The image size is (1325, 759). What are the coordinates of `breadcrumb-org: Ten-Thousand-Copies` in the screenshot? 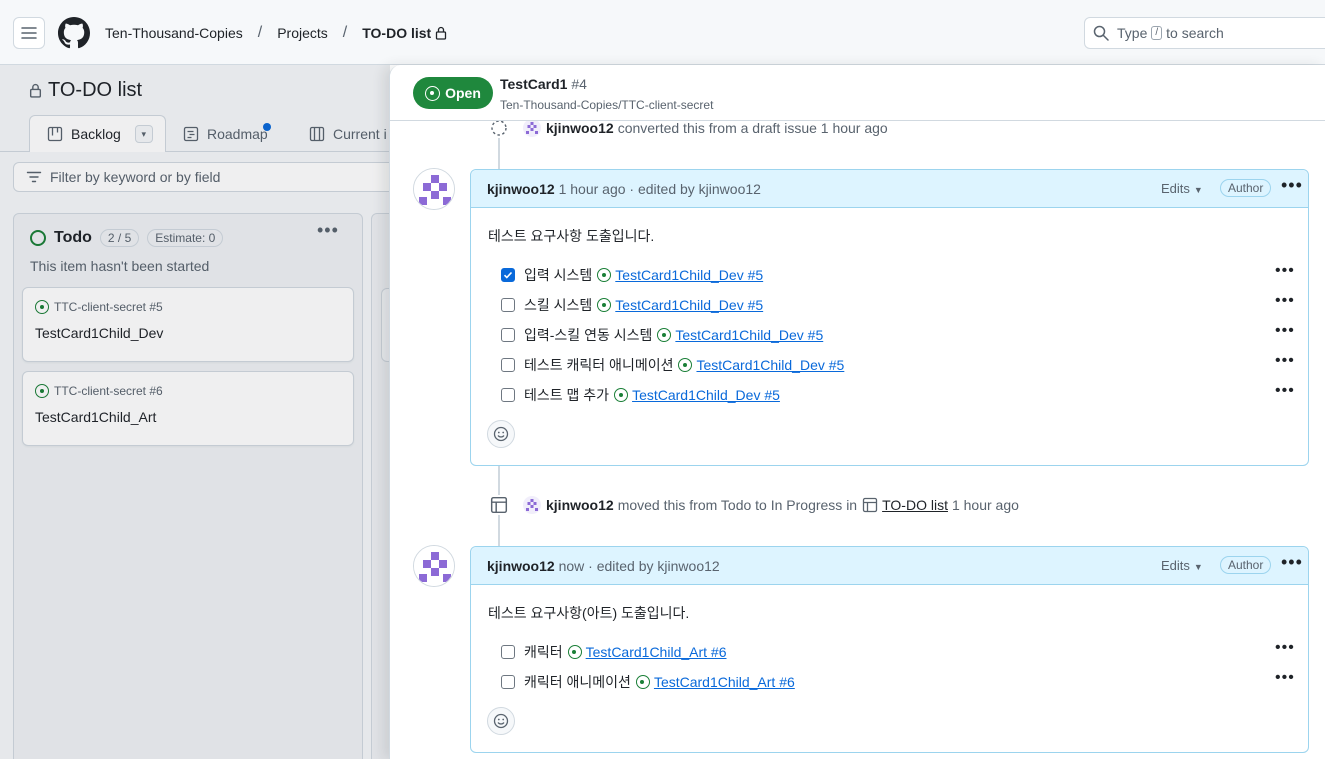 It's located at (174, 33).